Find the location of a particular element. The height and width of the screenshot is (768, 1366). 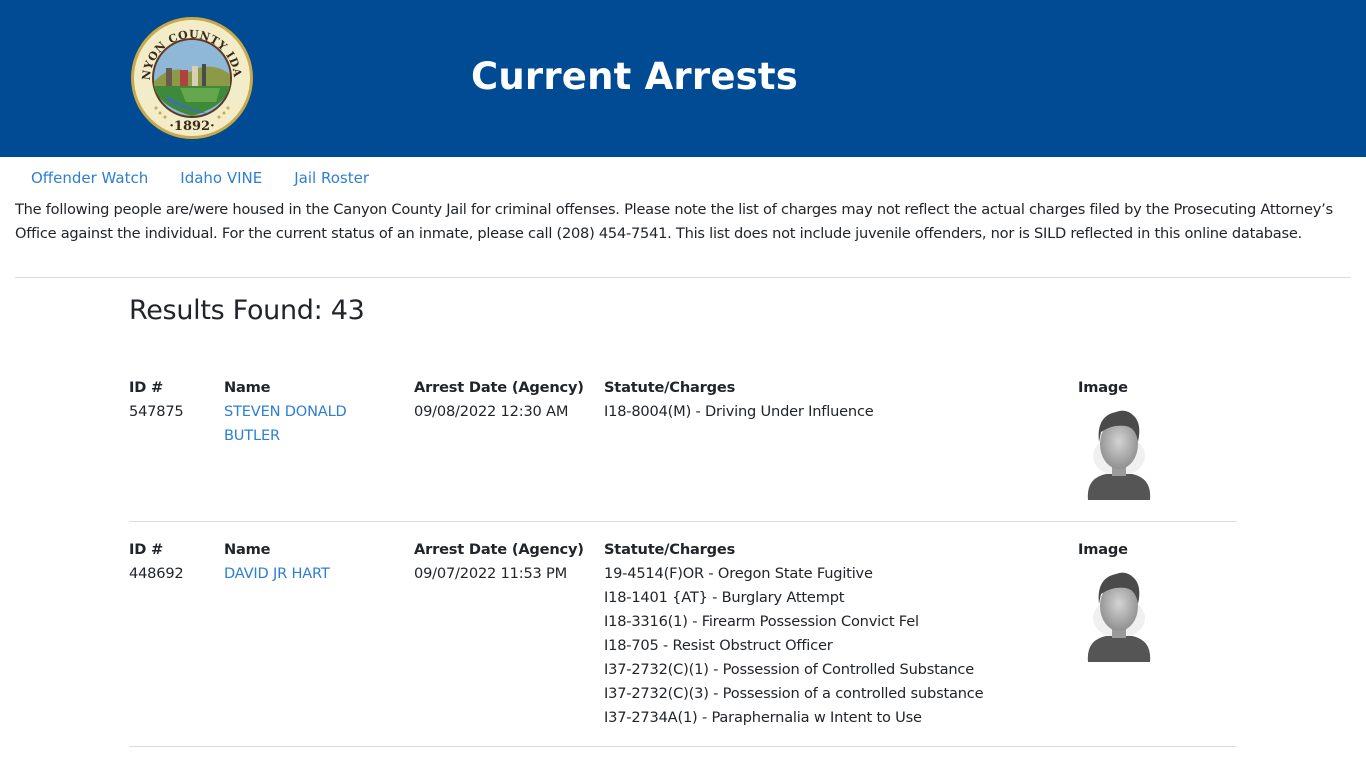

arrest-date-column: Arrest Date (Agency) 09/08/2022 12:30 AM is located at coordinates (506, 400).